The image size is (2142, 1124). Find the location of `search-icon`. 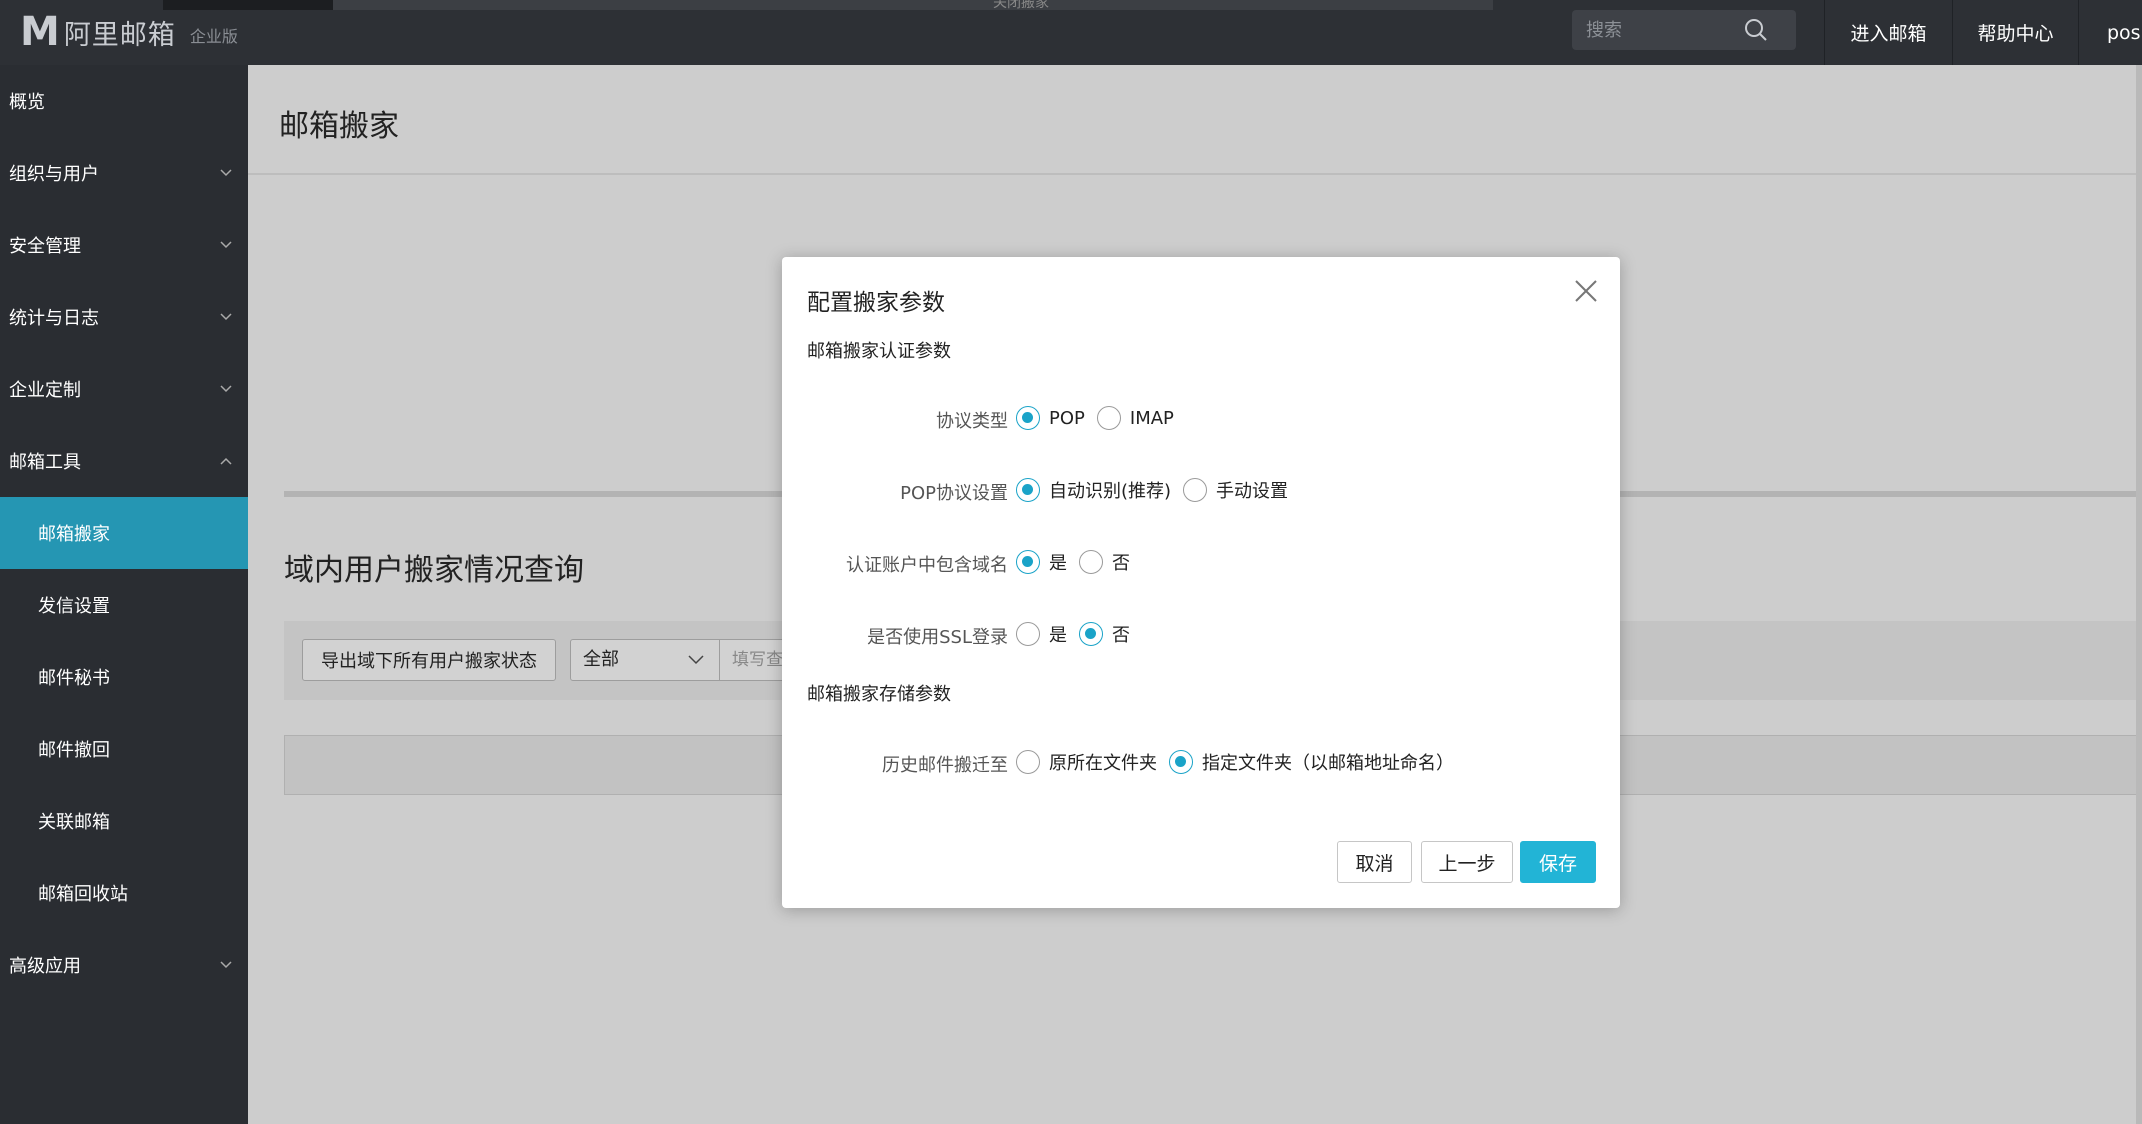

search-icon is located at coordinates (1756, 30).